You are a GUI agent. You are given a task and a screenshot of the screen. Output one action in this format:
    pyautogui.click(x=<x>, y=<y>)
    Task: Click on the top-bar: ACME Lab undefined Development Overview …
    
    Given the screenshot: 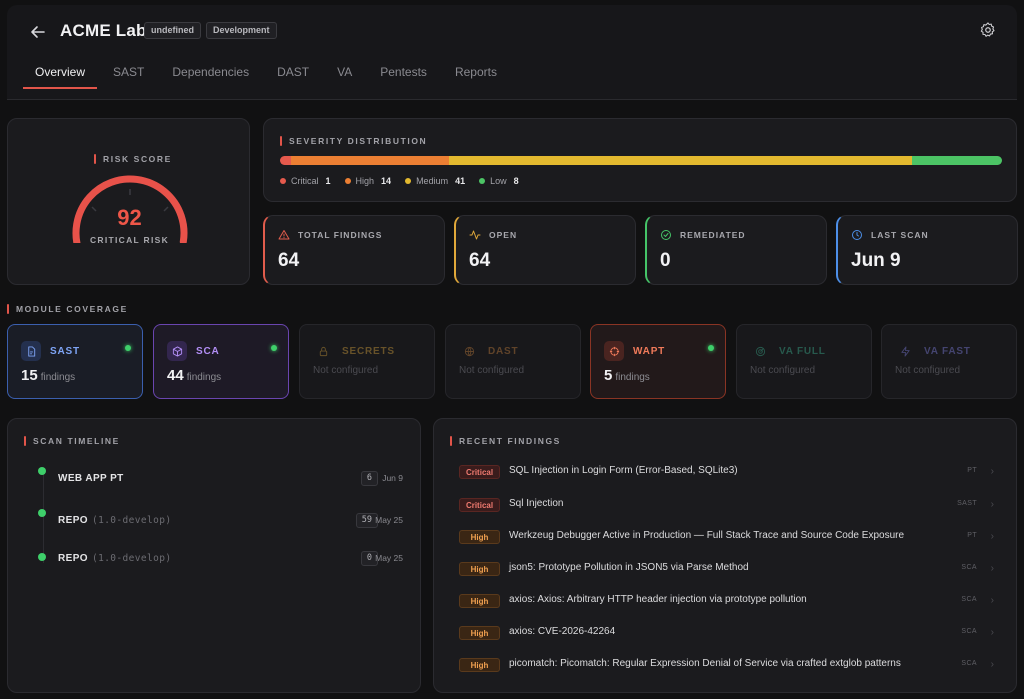 What is the action you would take?
    pyautogui.click(x=512, y=52)
    